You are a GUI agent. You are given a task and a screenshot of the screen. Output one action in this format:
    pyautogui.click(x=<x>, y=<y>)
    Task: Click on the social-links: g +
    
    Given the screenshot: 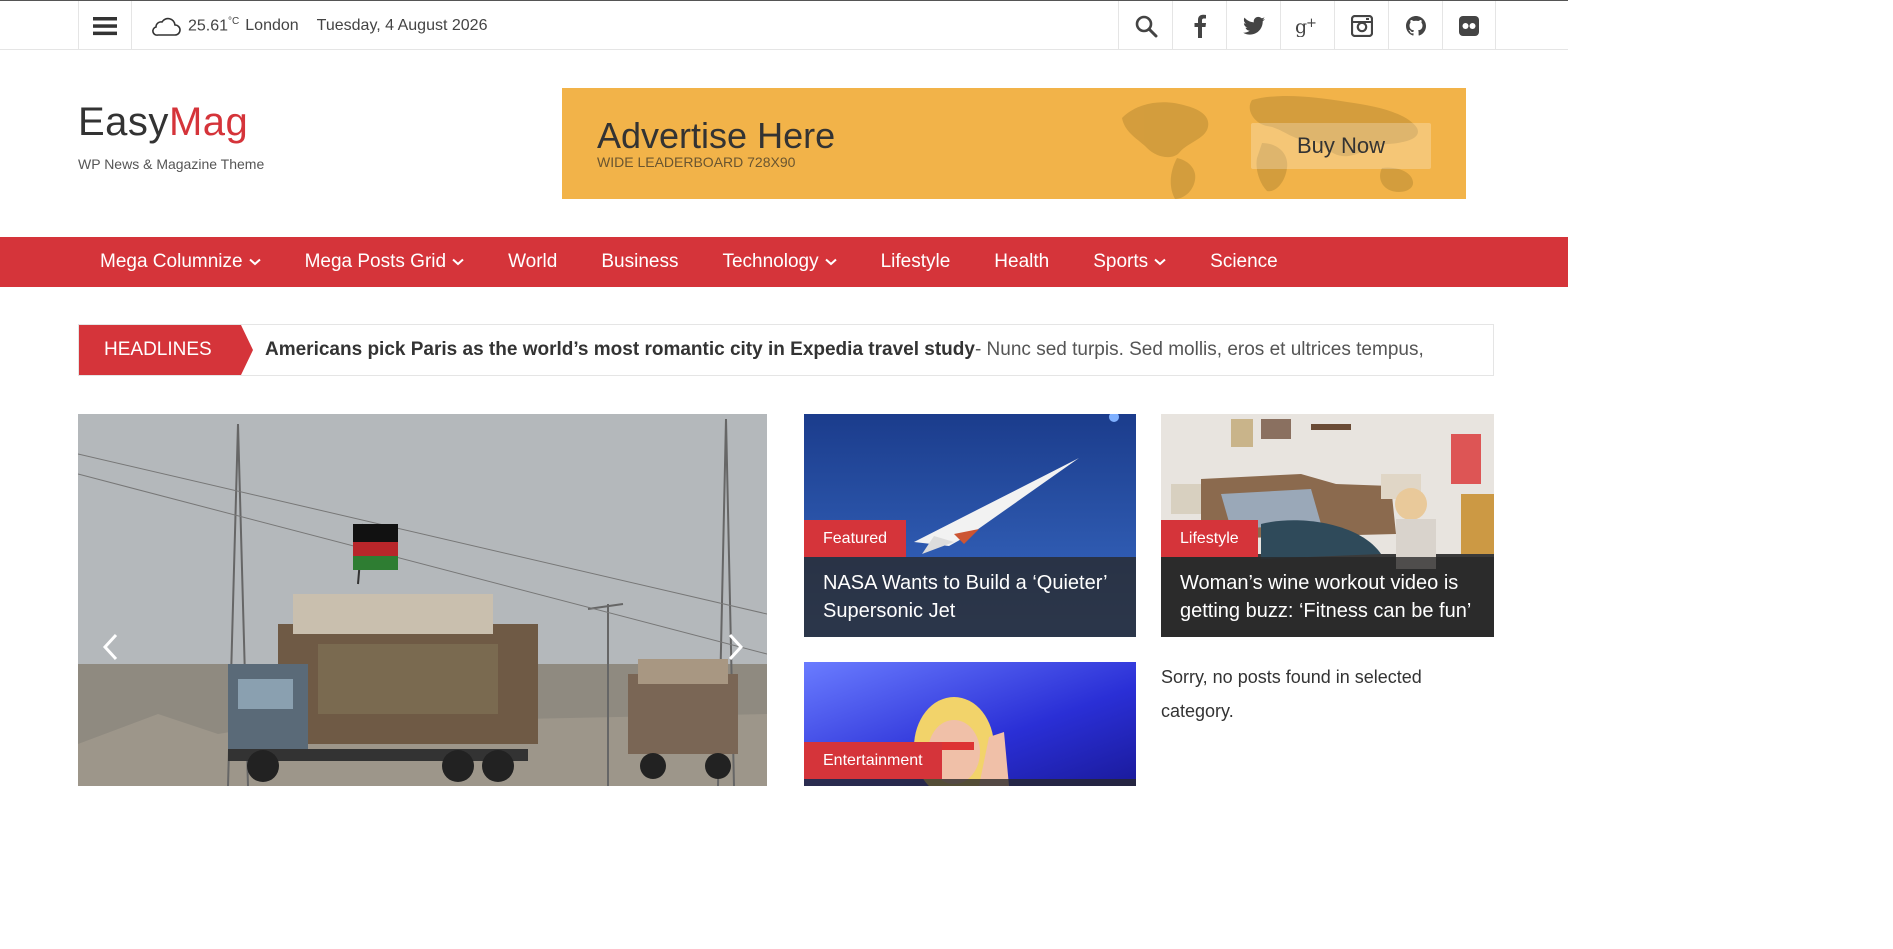 What is the action you would take?
    pyautogui.click(x=1307, y=25)
    